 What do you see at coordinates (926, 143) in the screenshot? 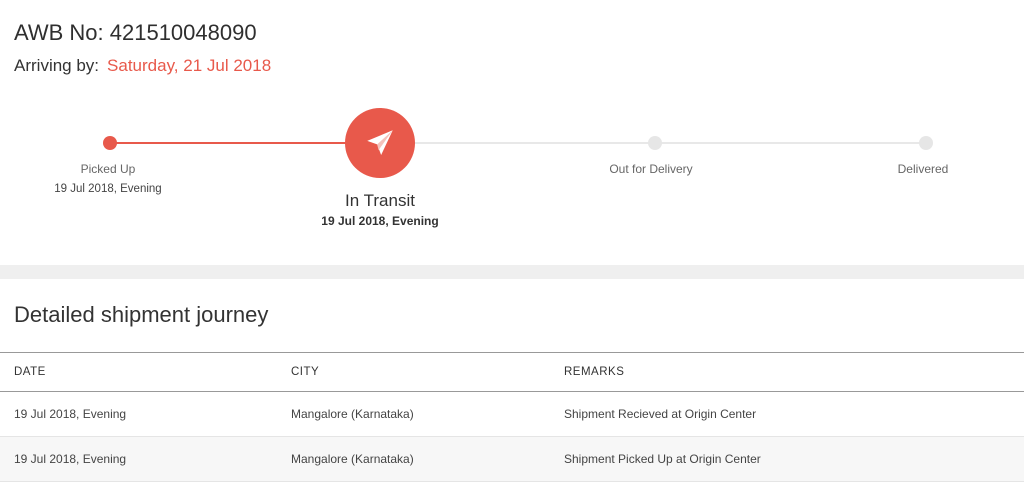
I see `stage-dot-delivered` at bounding box center [926, 143].